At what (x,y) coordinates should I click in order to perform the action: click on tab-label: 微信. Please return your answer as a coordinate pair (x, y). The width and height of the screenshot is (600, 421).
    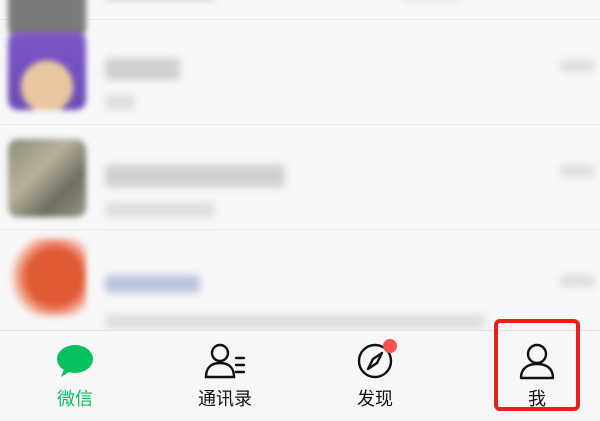
    Looking at the image, I should click on (75, 399).